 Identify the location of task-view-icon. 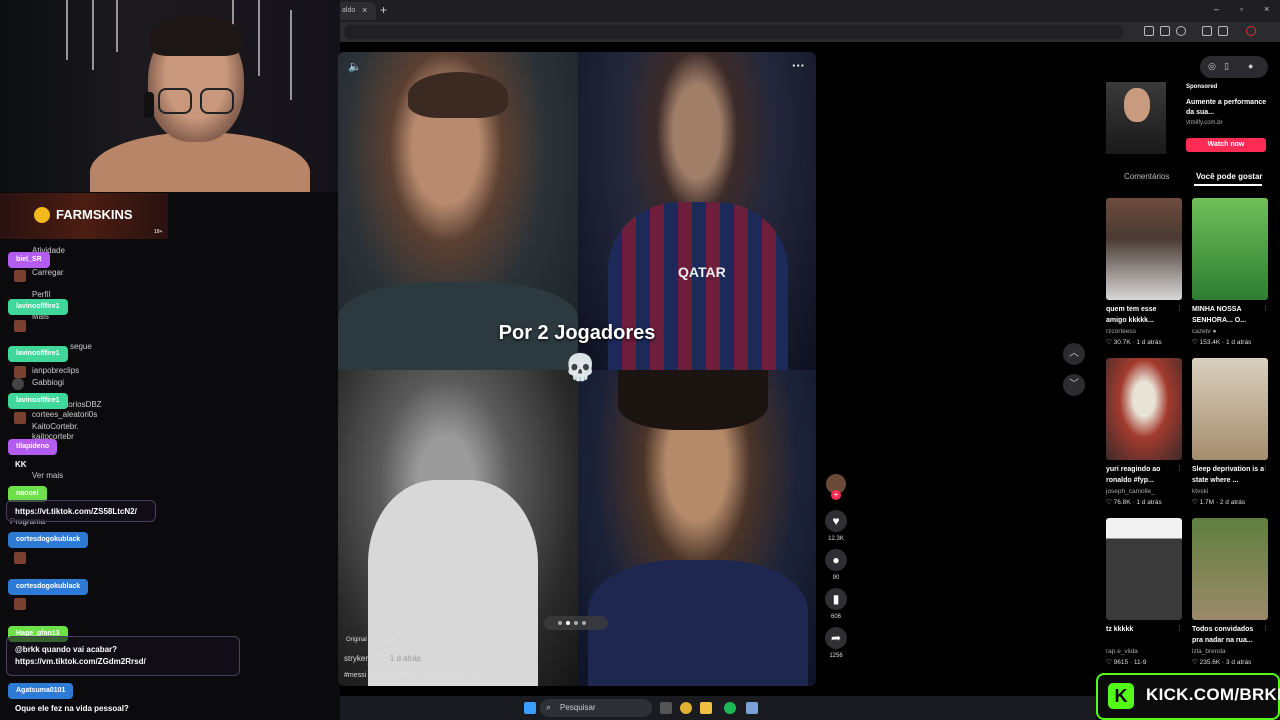
(666, 708).